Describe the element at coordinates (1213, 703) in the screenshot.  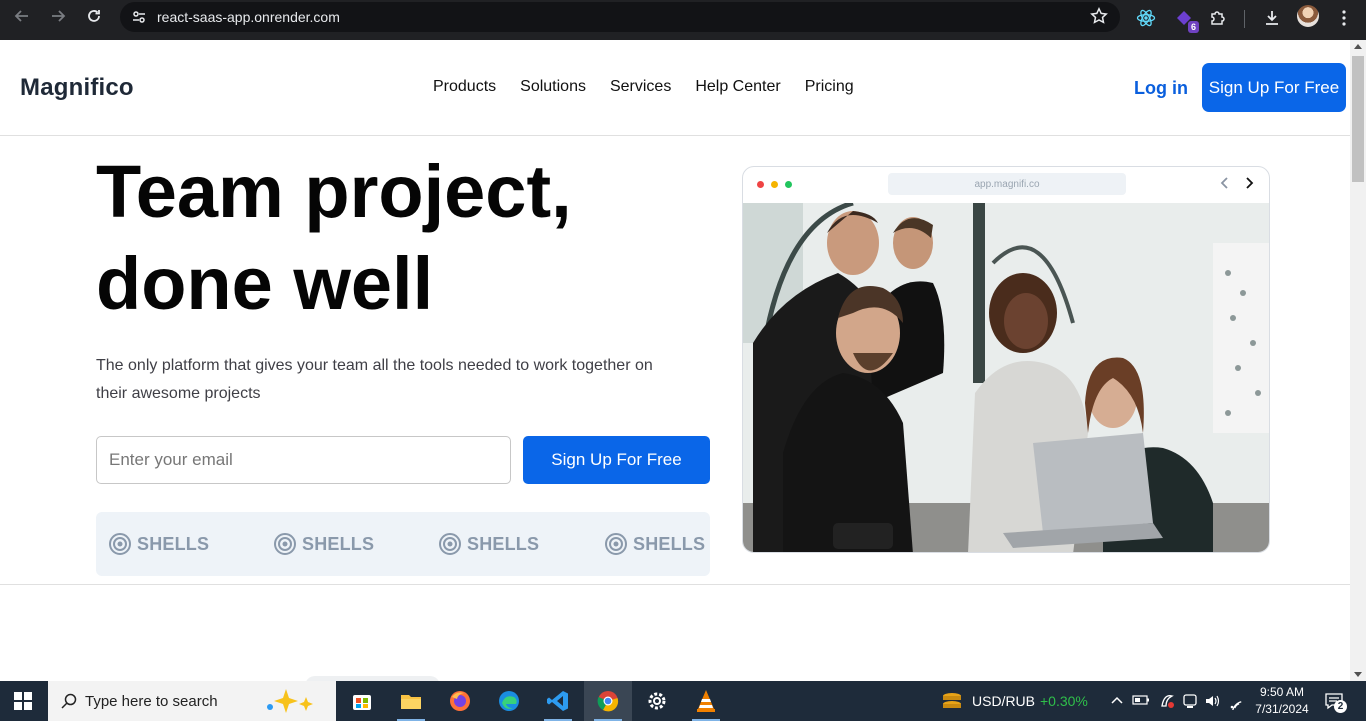
I see `volume-icon` at that location.